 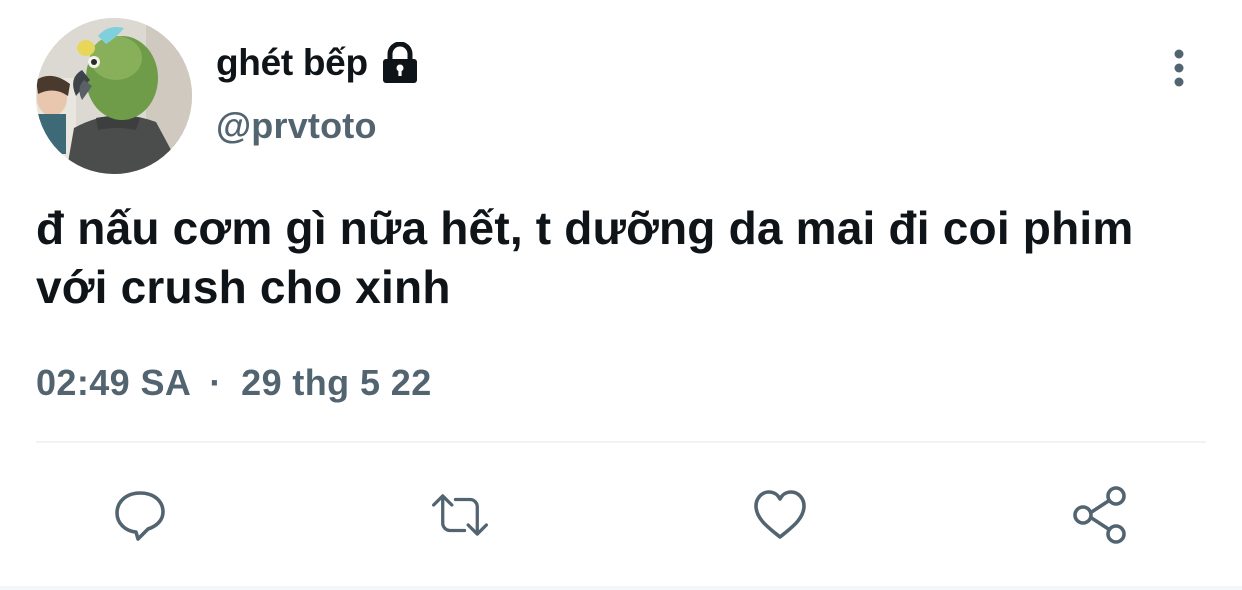 I want to click on tweet-date: 29 thg 5 22, so click(x=336, y=382).